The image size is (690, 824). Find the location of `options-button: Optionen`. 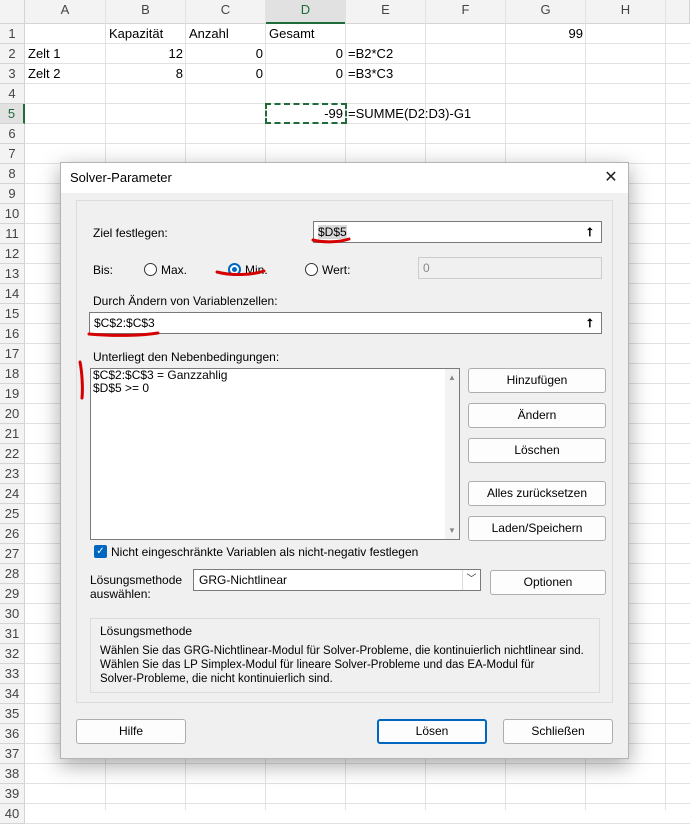

options-button: Optionen is located at coordinates (548, 582).